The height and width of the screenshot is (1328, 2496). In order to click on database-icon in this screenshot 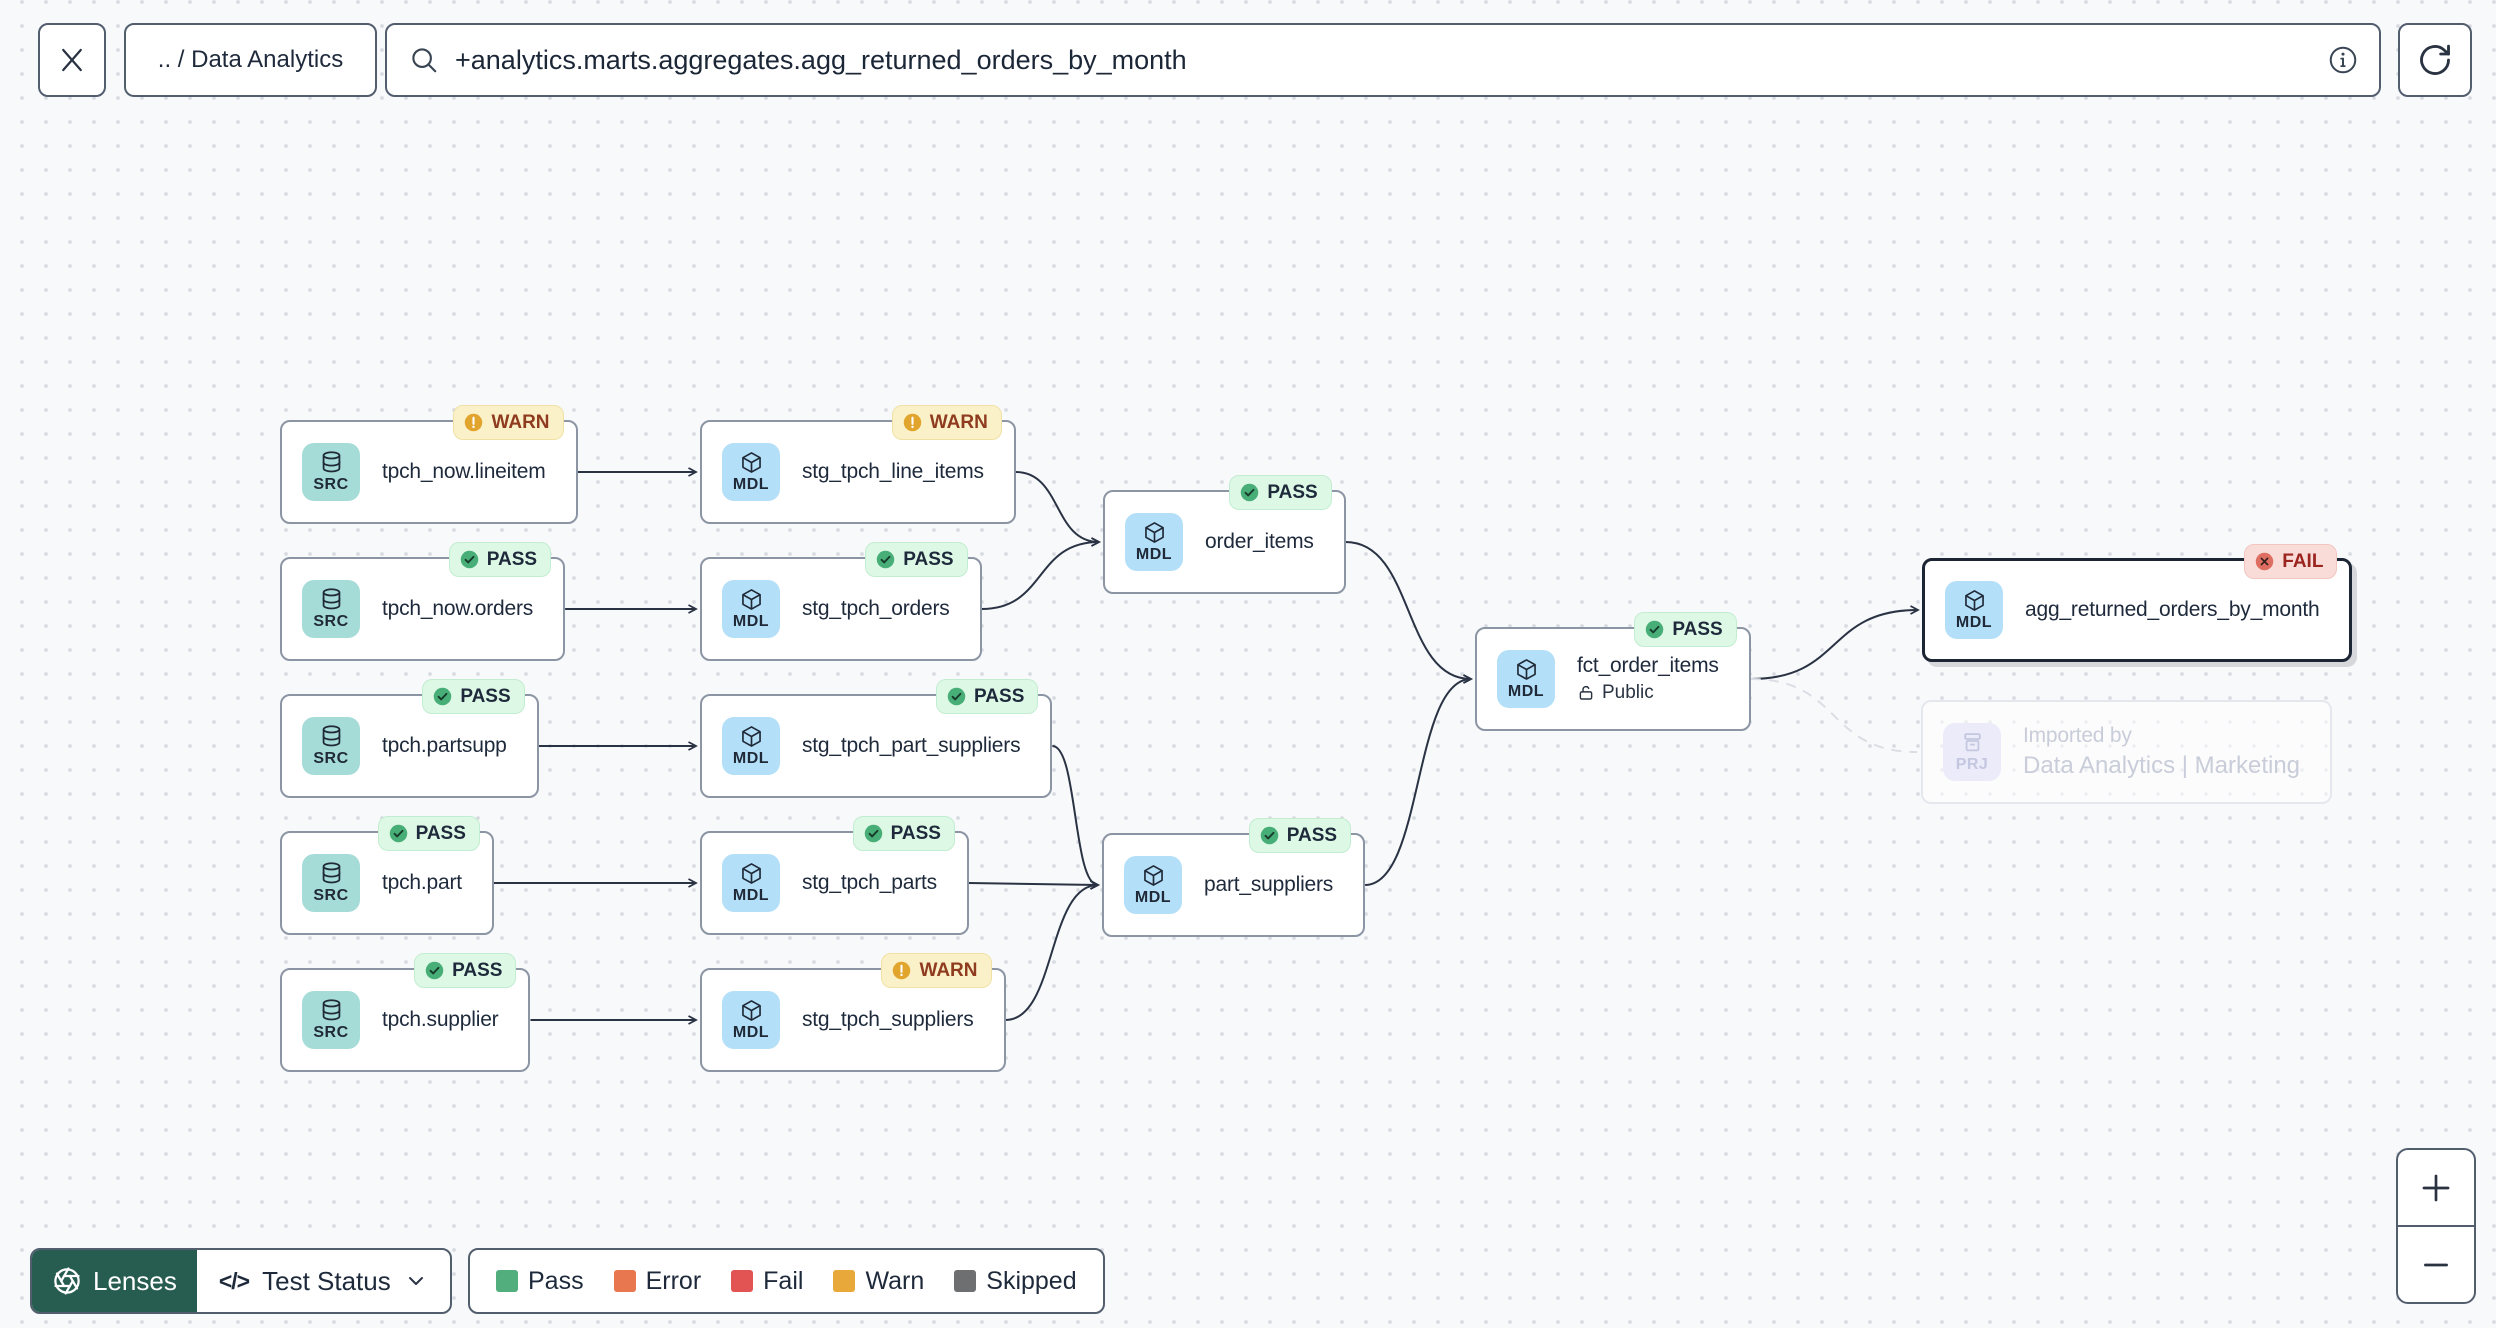, I will do `click(331, 736)`.